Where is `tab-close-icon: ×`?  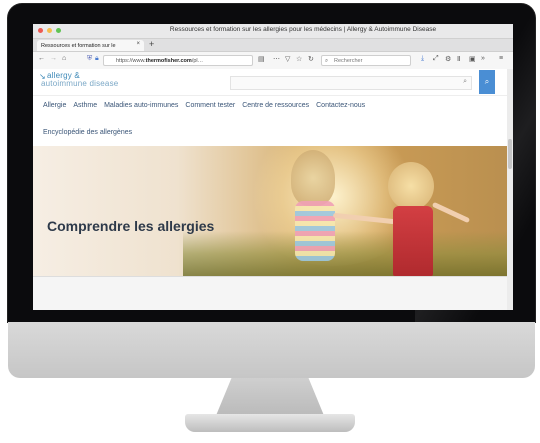 tab-close-icon: × is located at coordinates (138, 44).